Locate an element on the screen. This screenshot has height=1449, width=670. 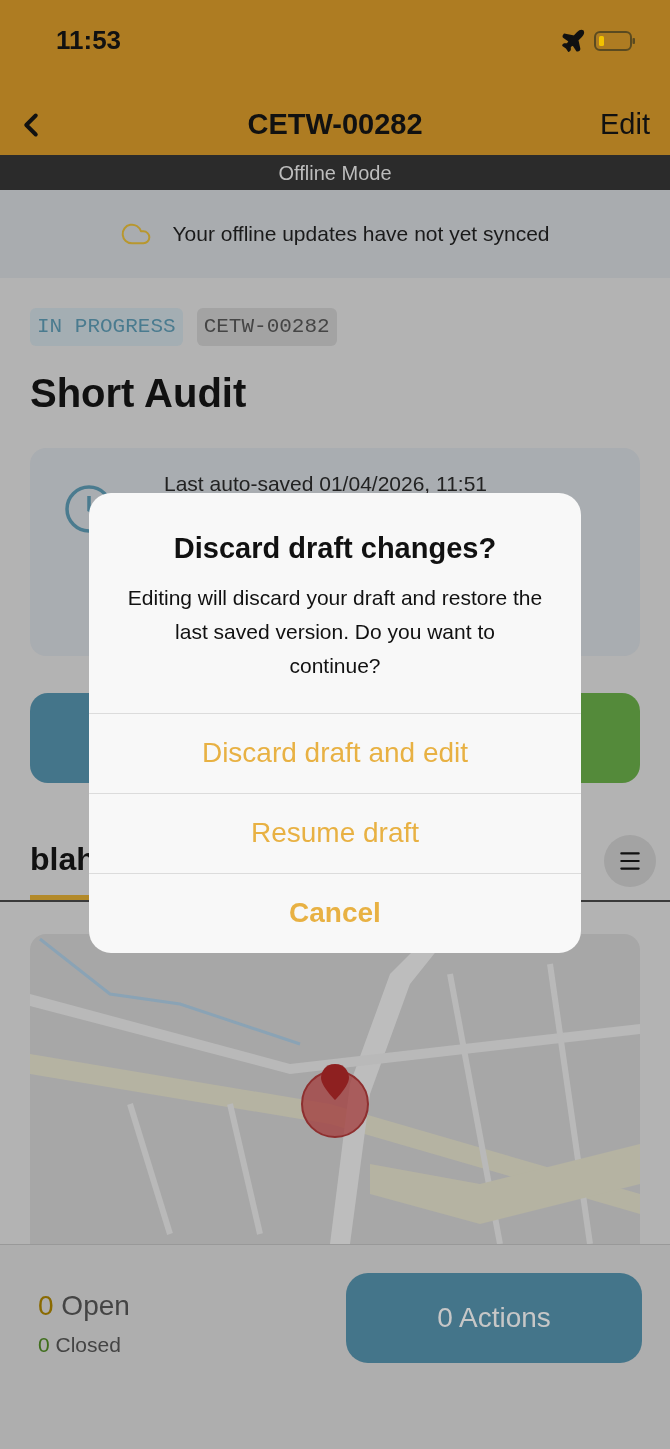
page-title: Short Audit is located at coordinates (139, 393).